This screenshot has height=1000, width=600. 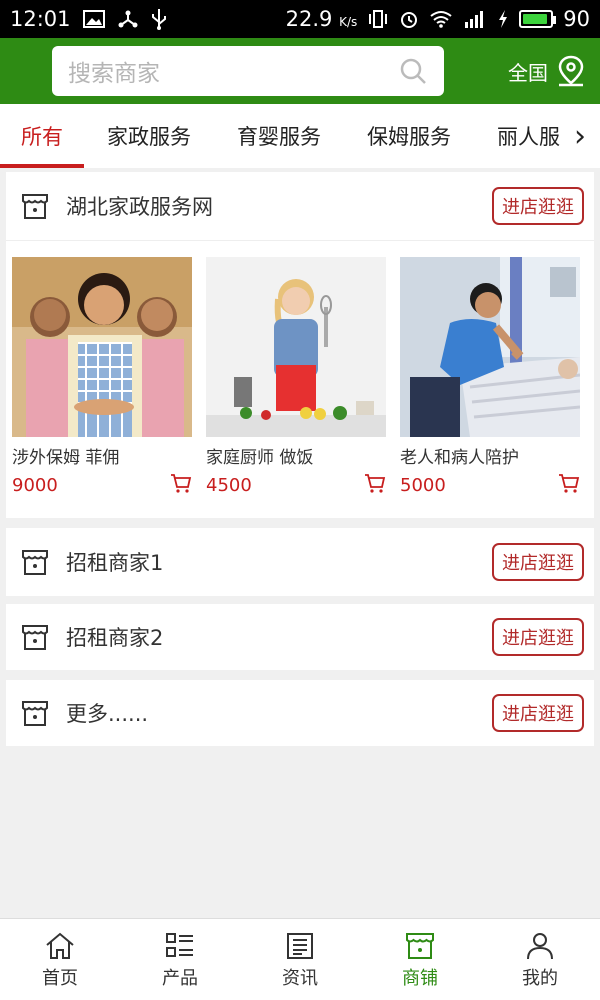 What do you see at coordinates (180, 959) in the screenshot?
I see `nav-products: 产品` at bounding box center [180, 959].